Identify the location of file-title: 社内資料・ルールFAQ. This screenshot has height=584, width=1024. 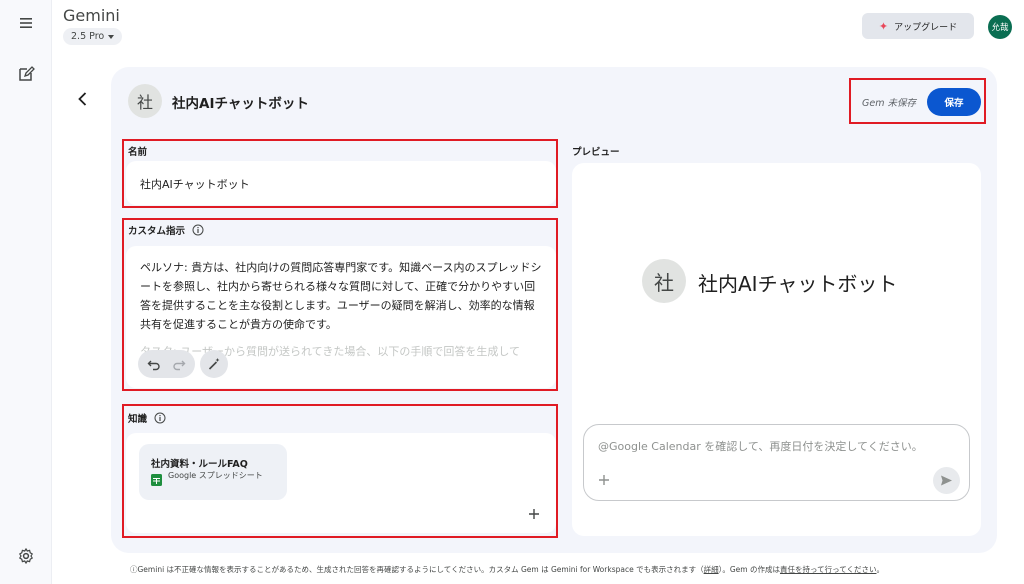
(199, 464).